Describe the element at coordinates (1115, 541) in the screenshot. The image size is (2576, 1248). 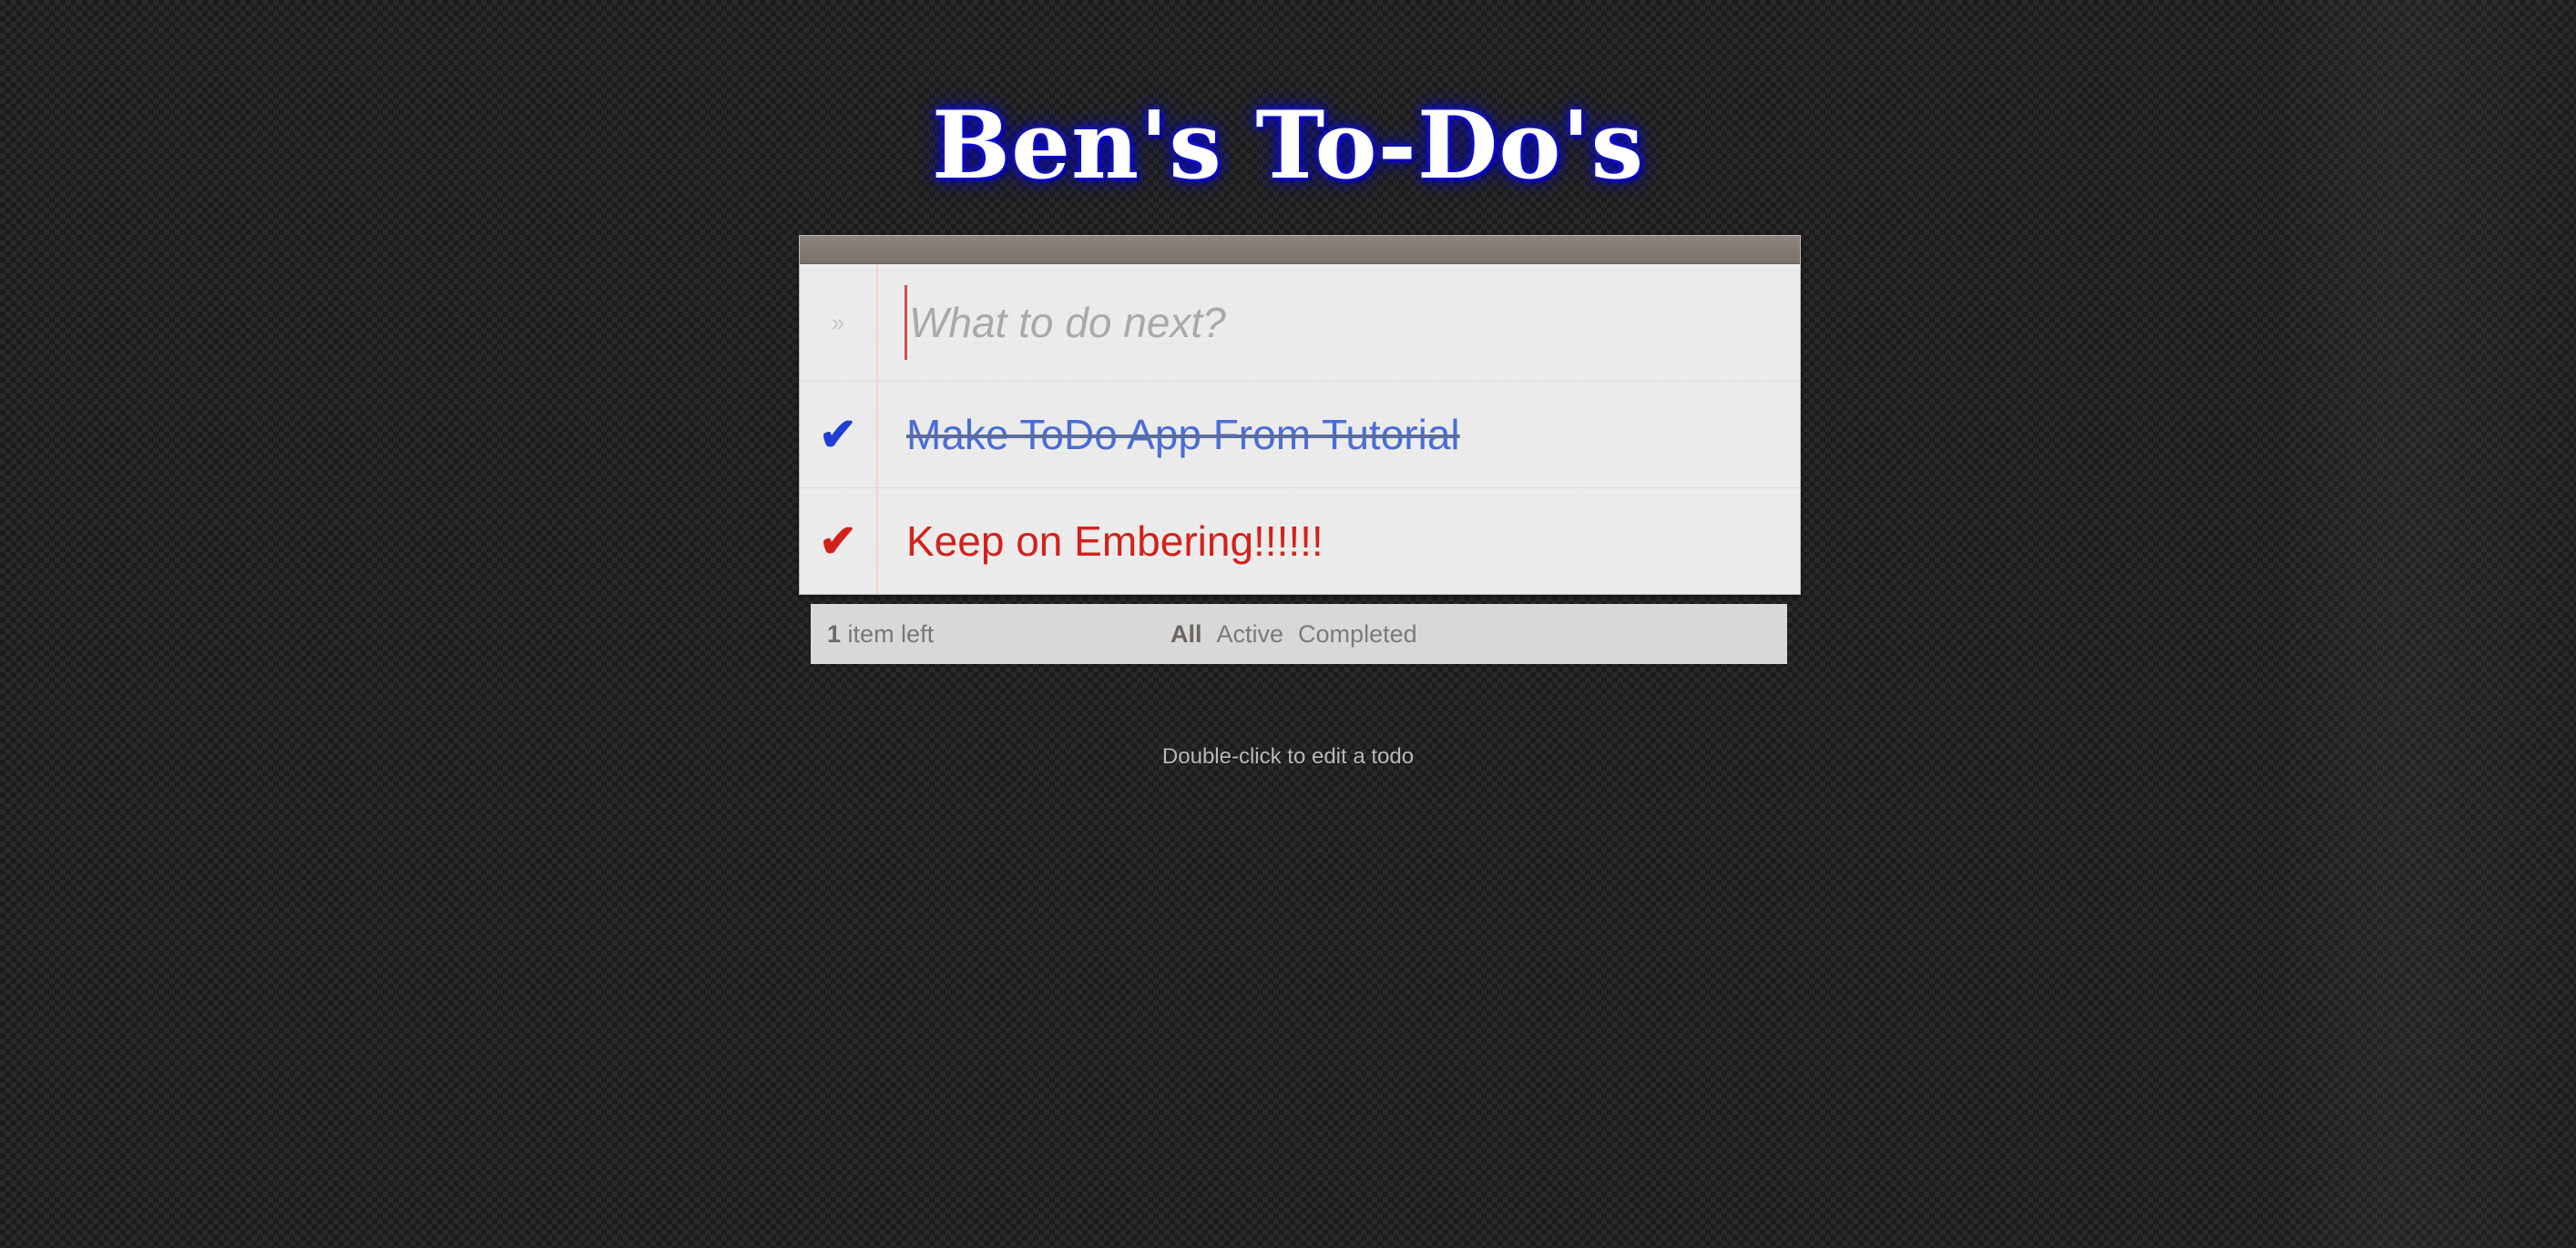
I see `todo-label: Keep on Embering!!!!!!` at that location.